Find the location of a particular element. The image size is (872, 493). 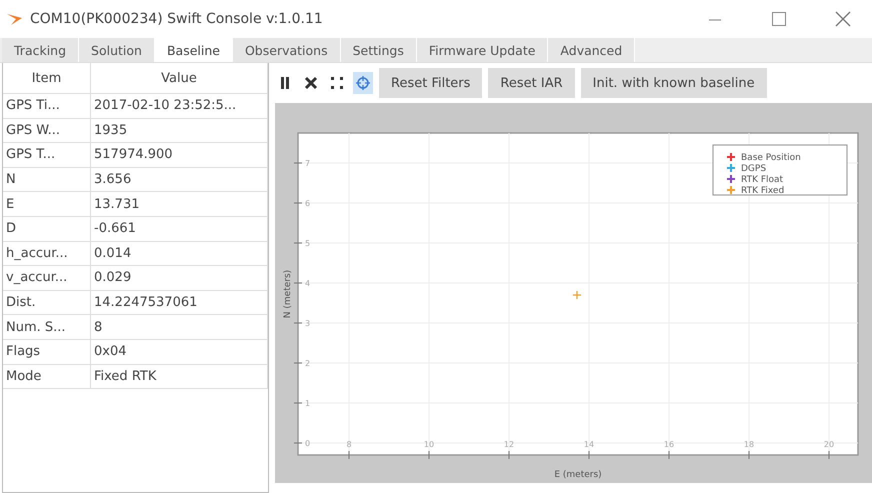

fullscreen-icon is located at coordinates (337, 83).